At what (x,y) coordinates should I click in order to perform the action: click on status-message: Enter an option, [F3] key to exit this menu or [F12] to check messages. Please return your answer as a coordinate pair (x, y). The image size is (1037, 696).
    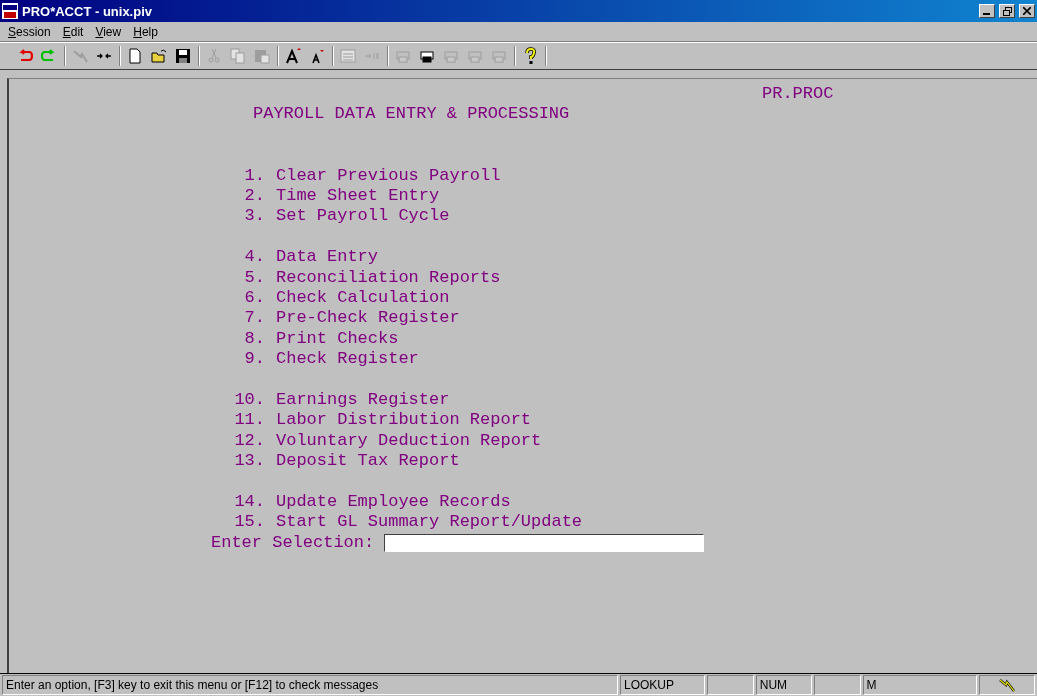
    Looking at the image, I should click on (310, 685).